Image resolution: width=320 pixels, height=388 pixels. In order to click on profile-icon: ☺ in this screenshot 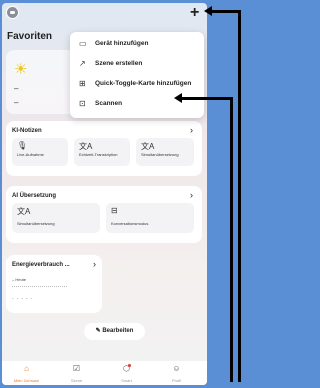, I will do `click(176, 368)`.